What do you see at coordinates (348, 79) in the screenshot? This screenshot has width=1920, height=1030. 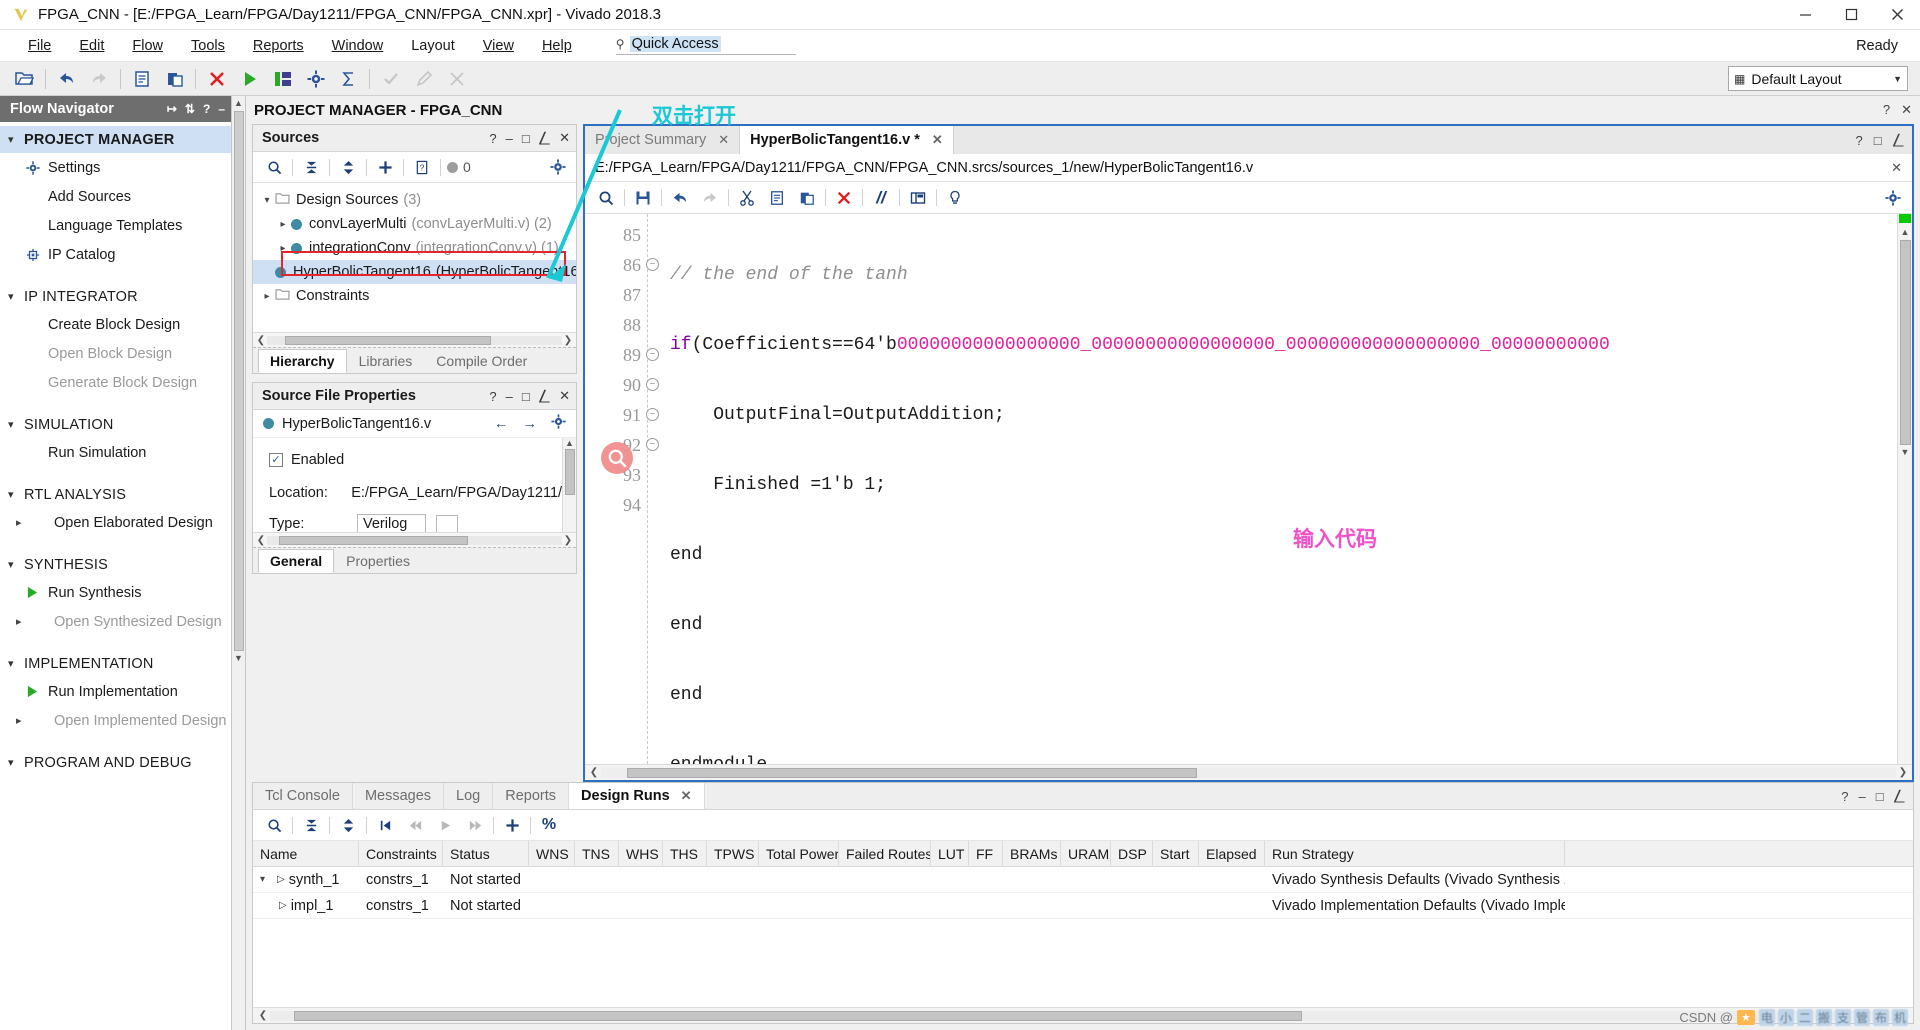 I see `sum-button` at bounding box center [348, 79].